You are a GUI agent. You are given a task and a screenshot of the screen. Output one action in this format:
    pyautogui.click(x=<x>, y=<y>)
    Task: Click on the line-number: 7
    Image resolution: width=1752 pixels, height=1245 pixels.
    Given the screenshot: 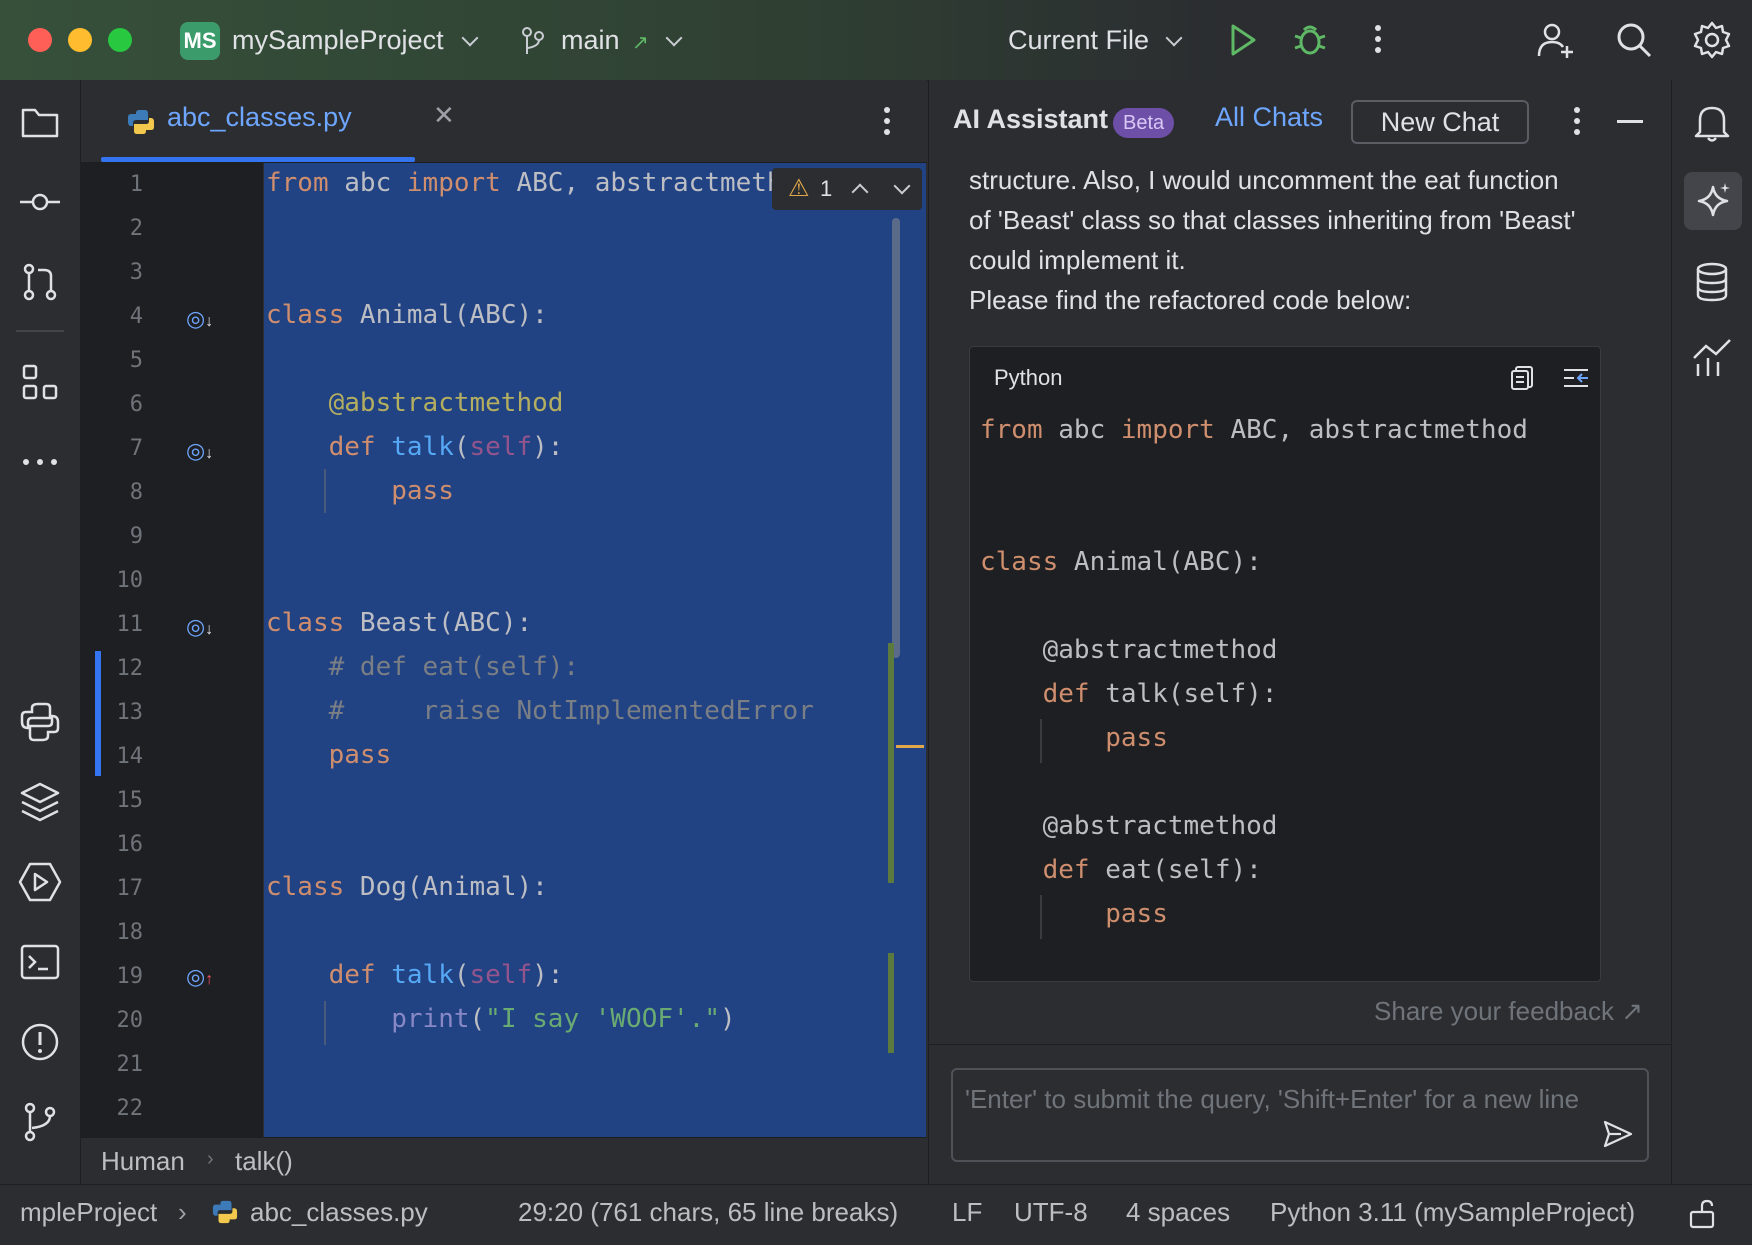 What is the action you would take?
    pyautogui.click(x=136, y=448)
    